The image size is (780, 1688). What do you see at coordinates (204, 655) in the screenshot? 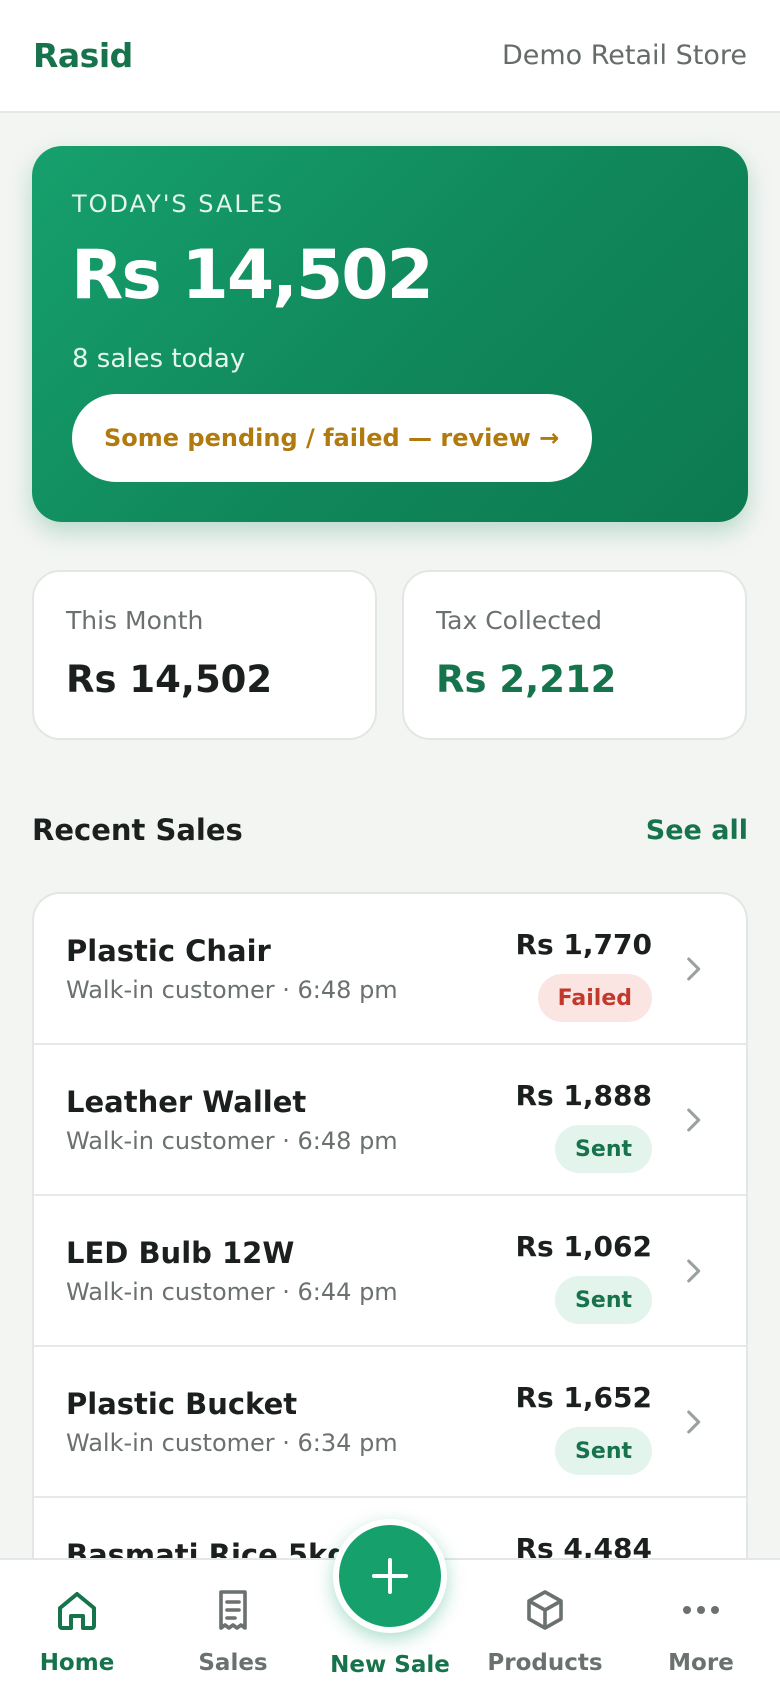
I see `this-month-card: This Month Rs 14,502` at bounding box center [204, 655].